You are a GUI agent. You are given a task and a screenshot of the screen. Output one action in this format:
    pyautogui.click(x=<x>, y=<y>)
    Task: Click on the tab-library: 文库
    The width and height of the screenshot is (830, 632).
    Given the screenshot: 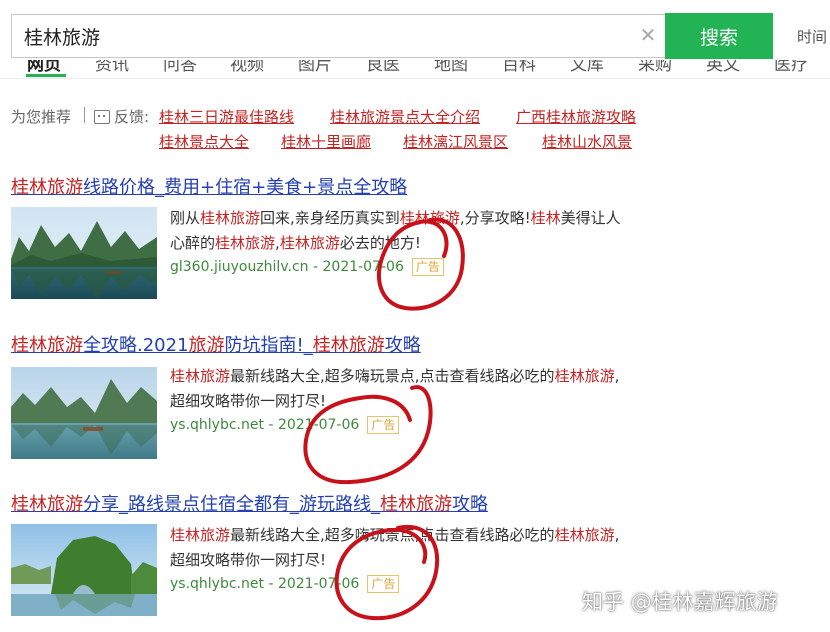 What is the action you would take?
    pyautogui.click(x=587, y=67)
    